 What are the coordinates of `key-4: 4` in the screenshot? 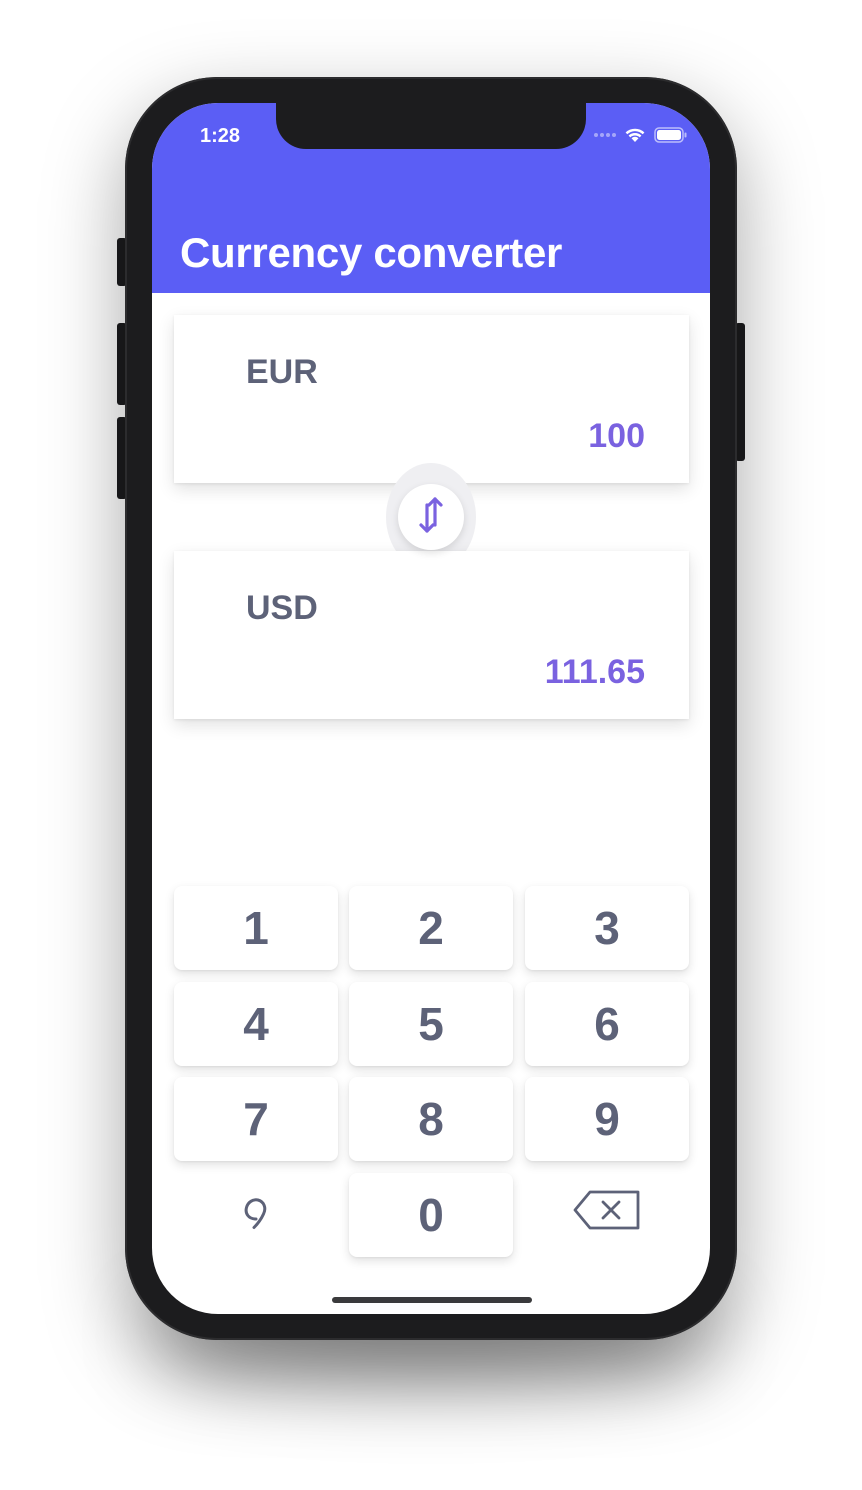 It's located at (256, 1024).